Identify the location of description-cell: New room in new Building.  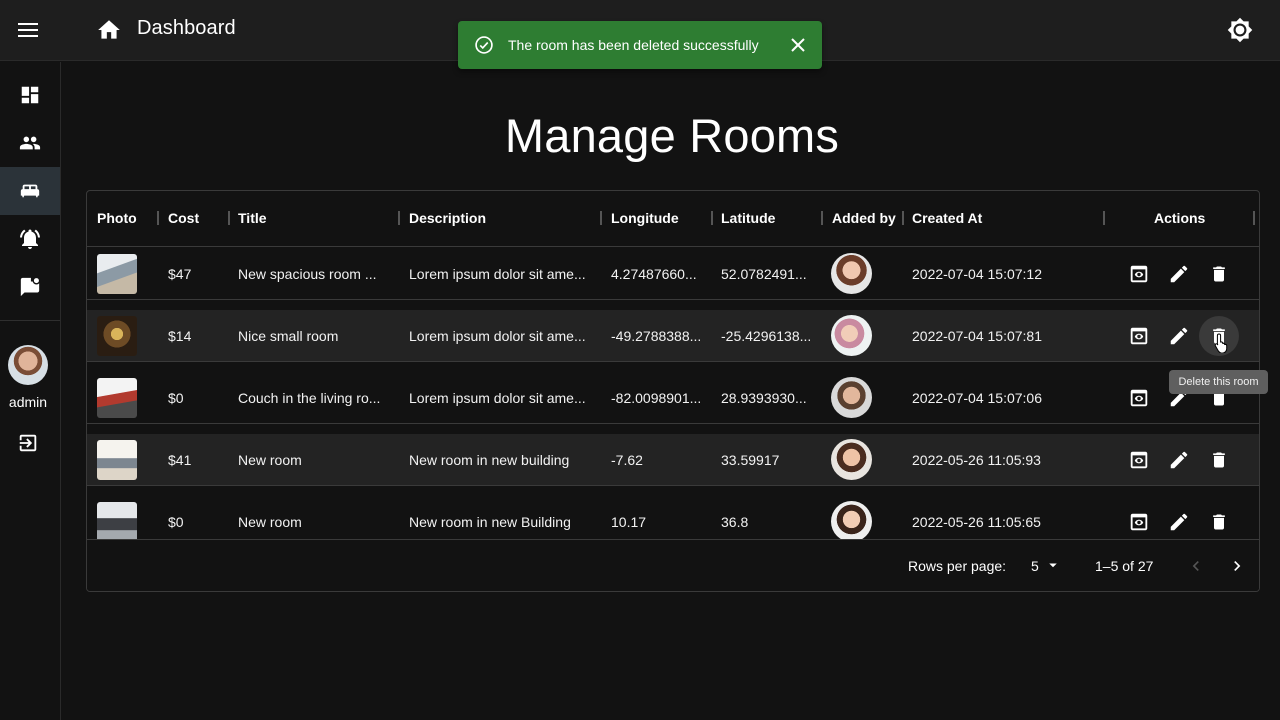
(490, 522).